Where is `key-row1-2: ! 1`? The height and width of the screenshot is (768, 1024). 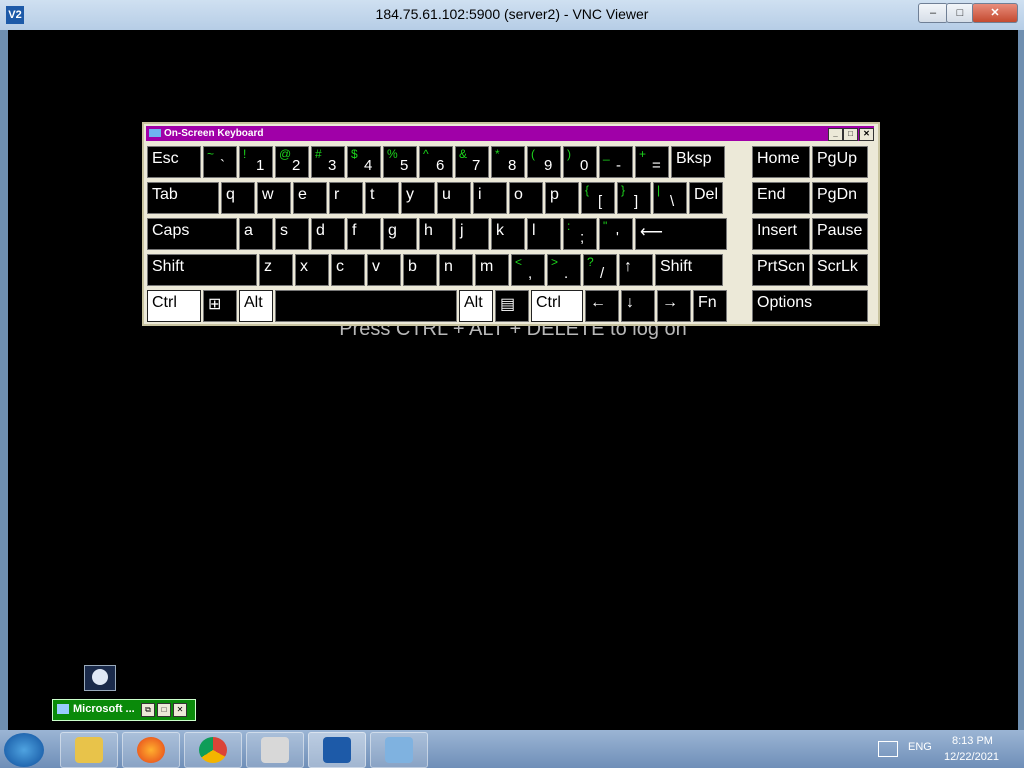
key-row1-2: ! 1 is located at coordinates (256, 162).